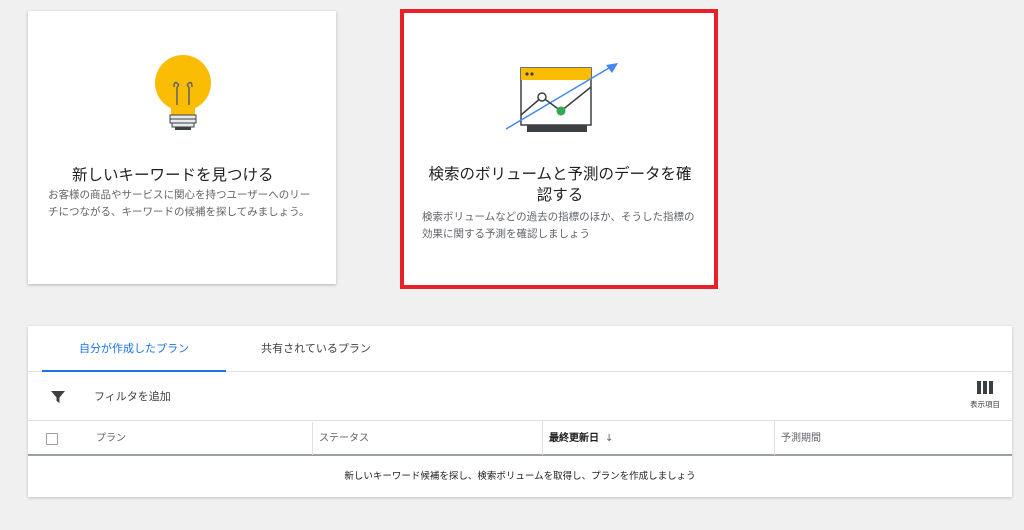 This screenshot has height=530, width=1024. Describe the element at coordinates (520, 476) in the screenshot. I see `empty-state-message: 新しいキーワード候補を探し、検索ボリュームを取得し、プランを作成しましょう` at that location.